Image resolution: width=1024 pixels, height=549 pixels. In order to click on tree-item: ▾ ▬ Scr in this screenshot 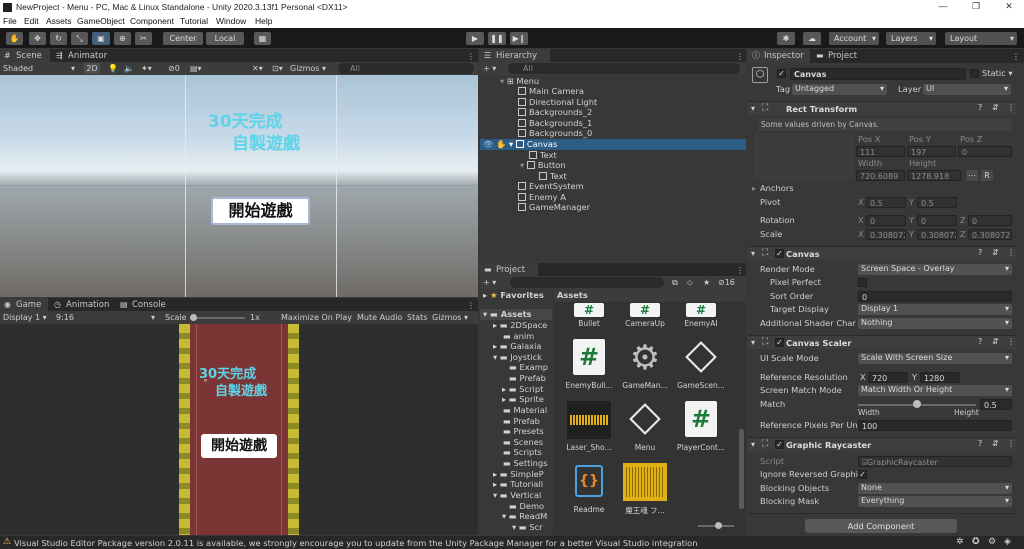, I will do `click(527, 527)`.